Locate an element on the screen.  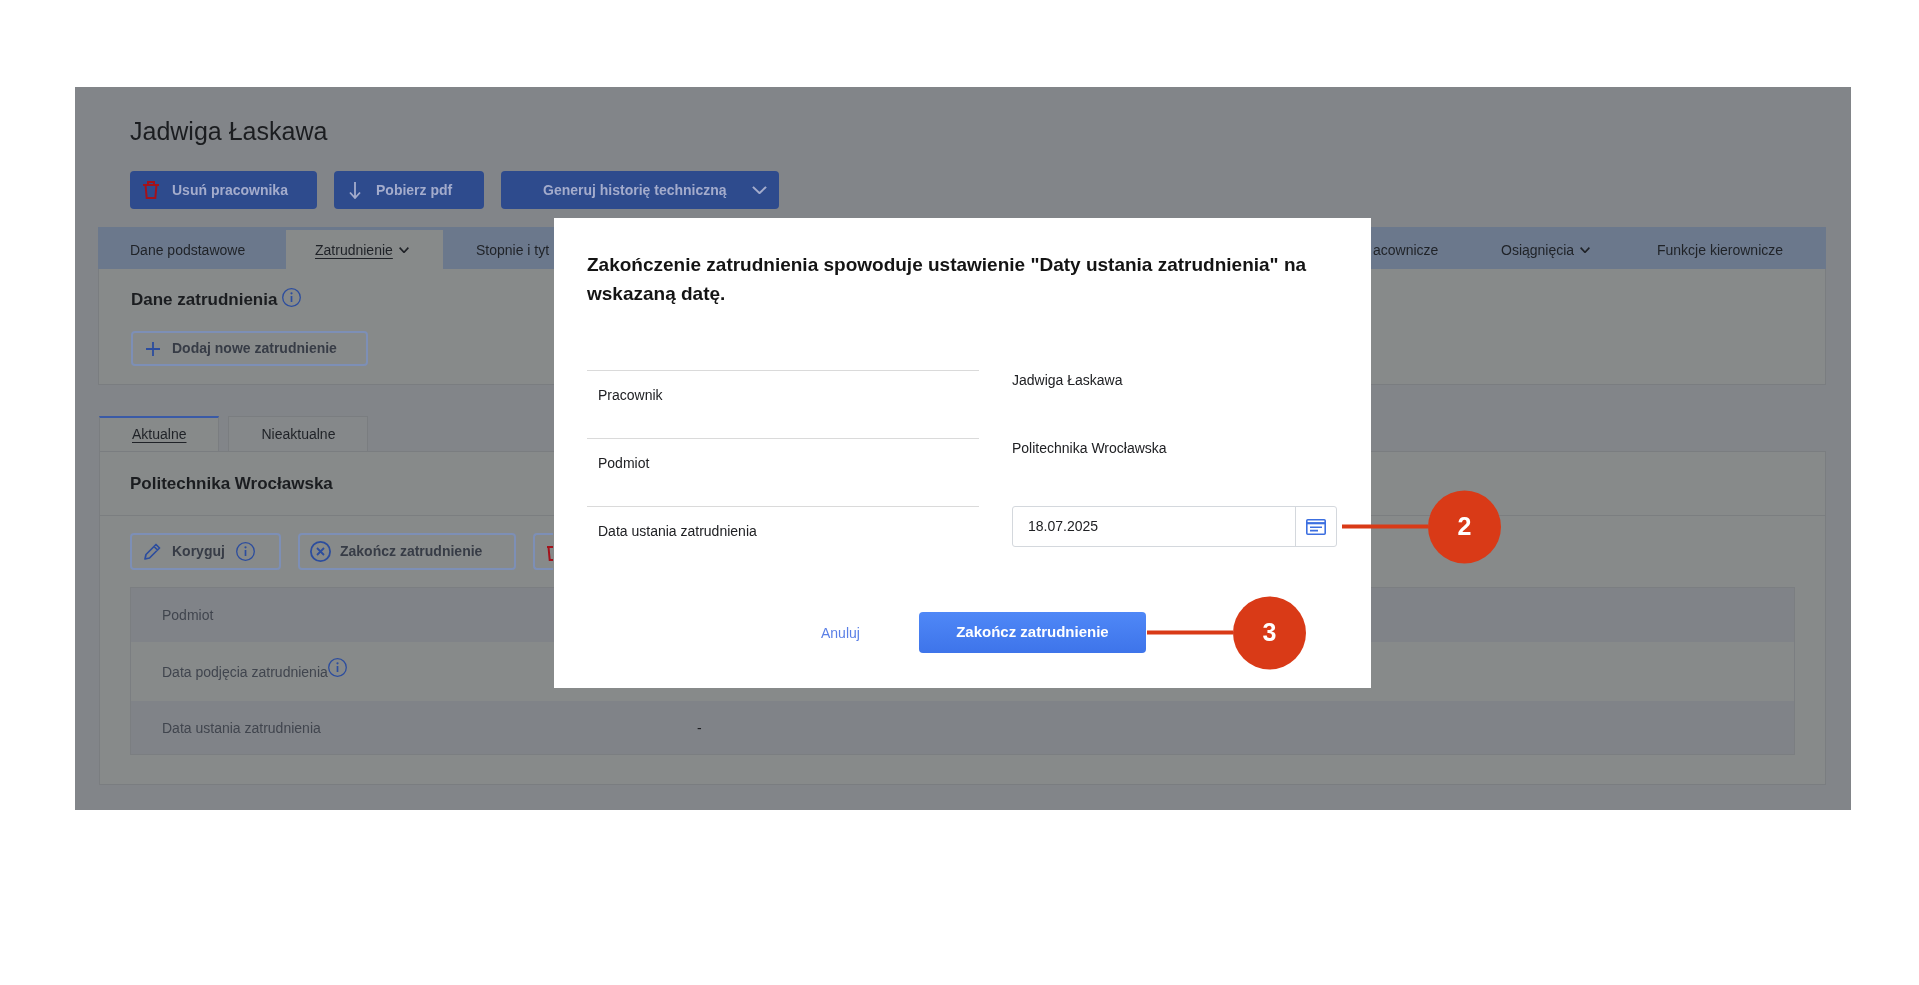
calendar-icon is located at coordinates (1316, 526).